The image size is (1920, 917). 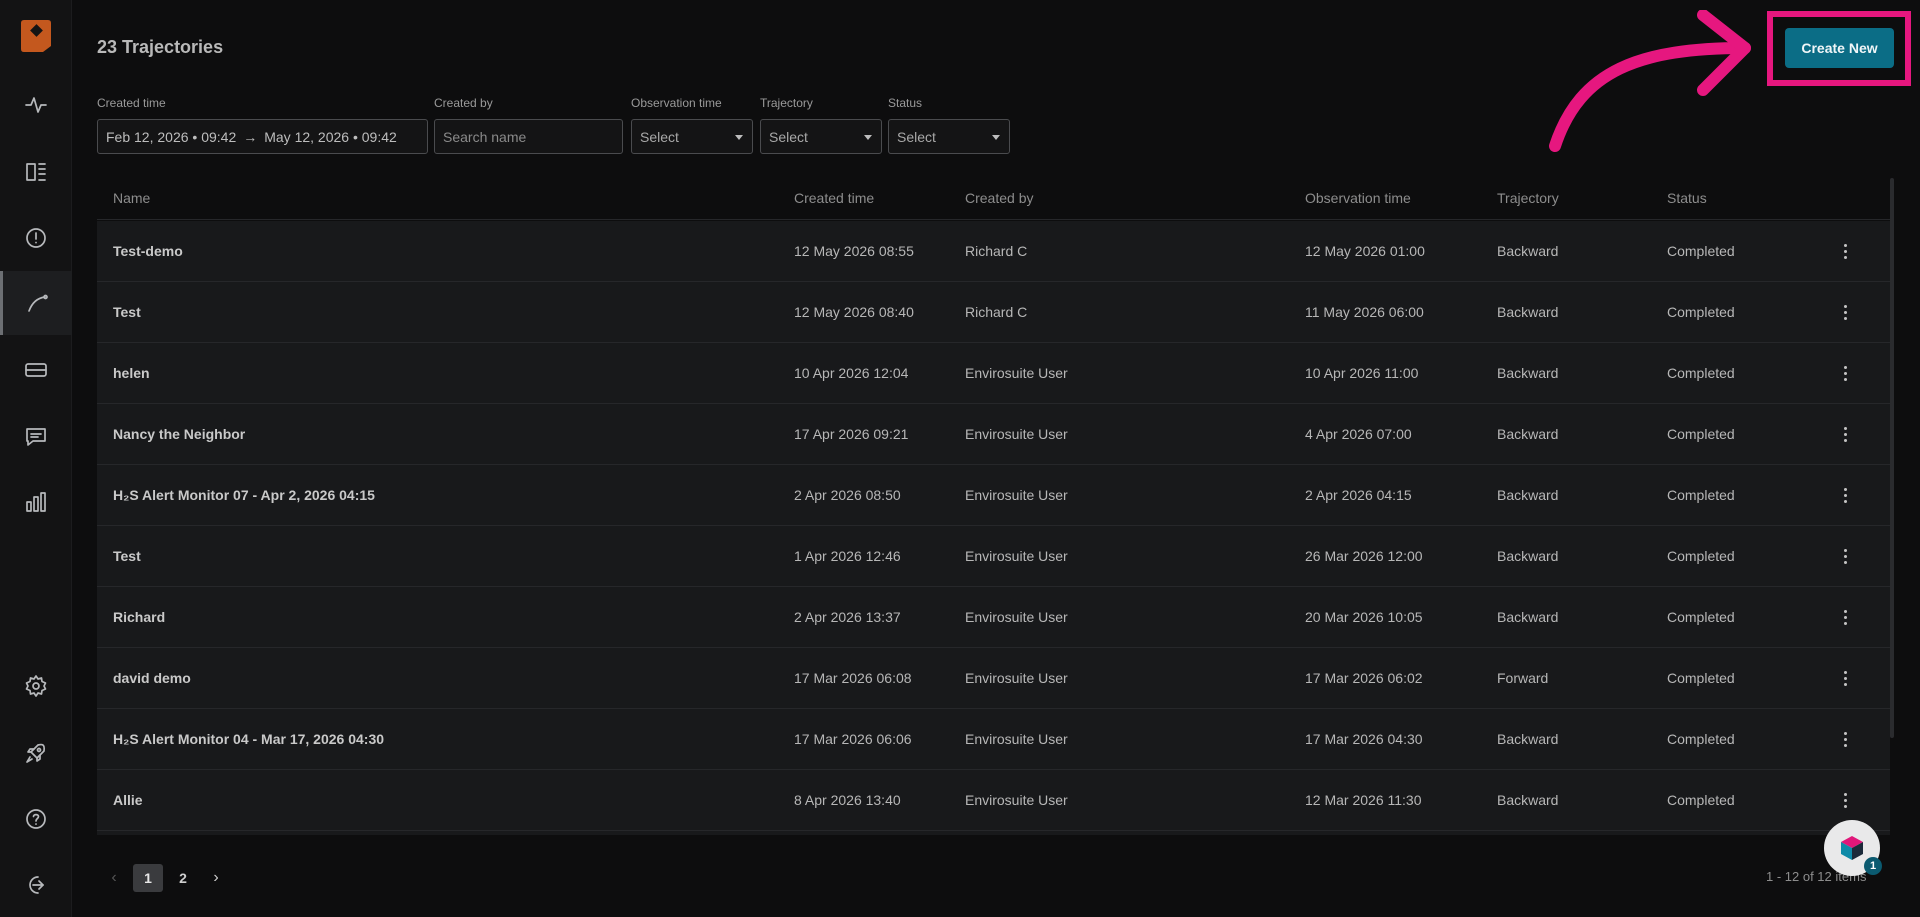 What do you see at coordinates (1528, 198) in the screenshot?
I see `column-header-trajectory: Trajectory` at bounding box center [1528, 198].